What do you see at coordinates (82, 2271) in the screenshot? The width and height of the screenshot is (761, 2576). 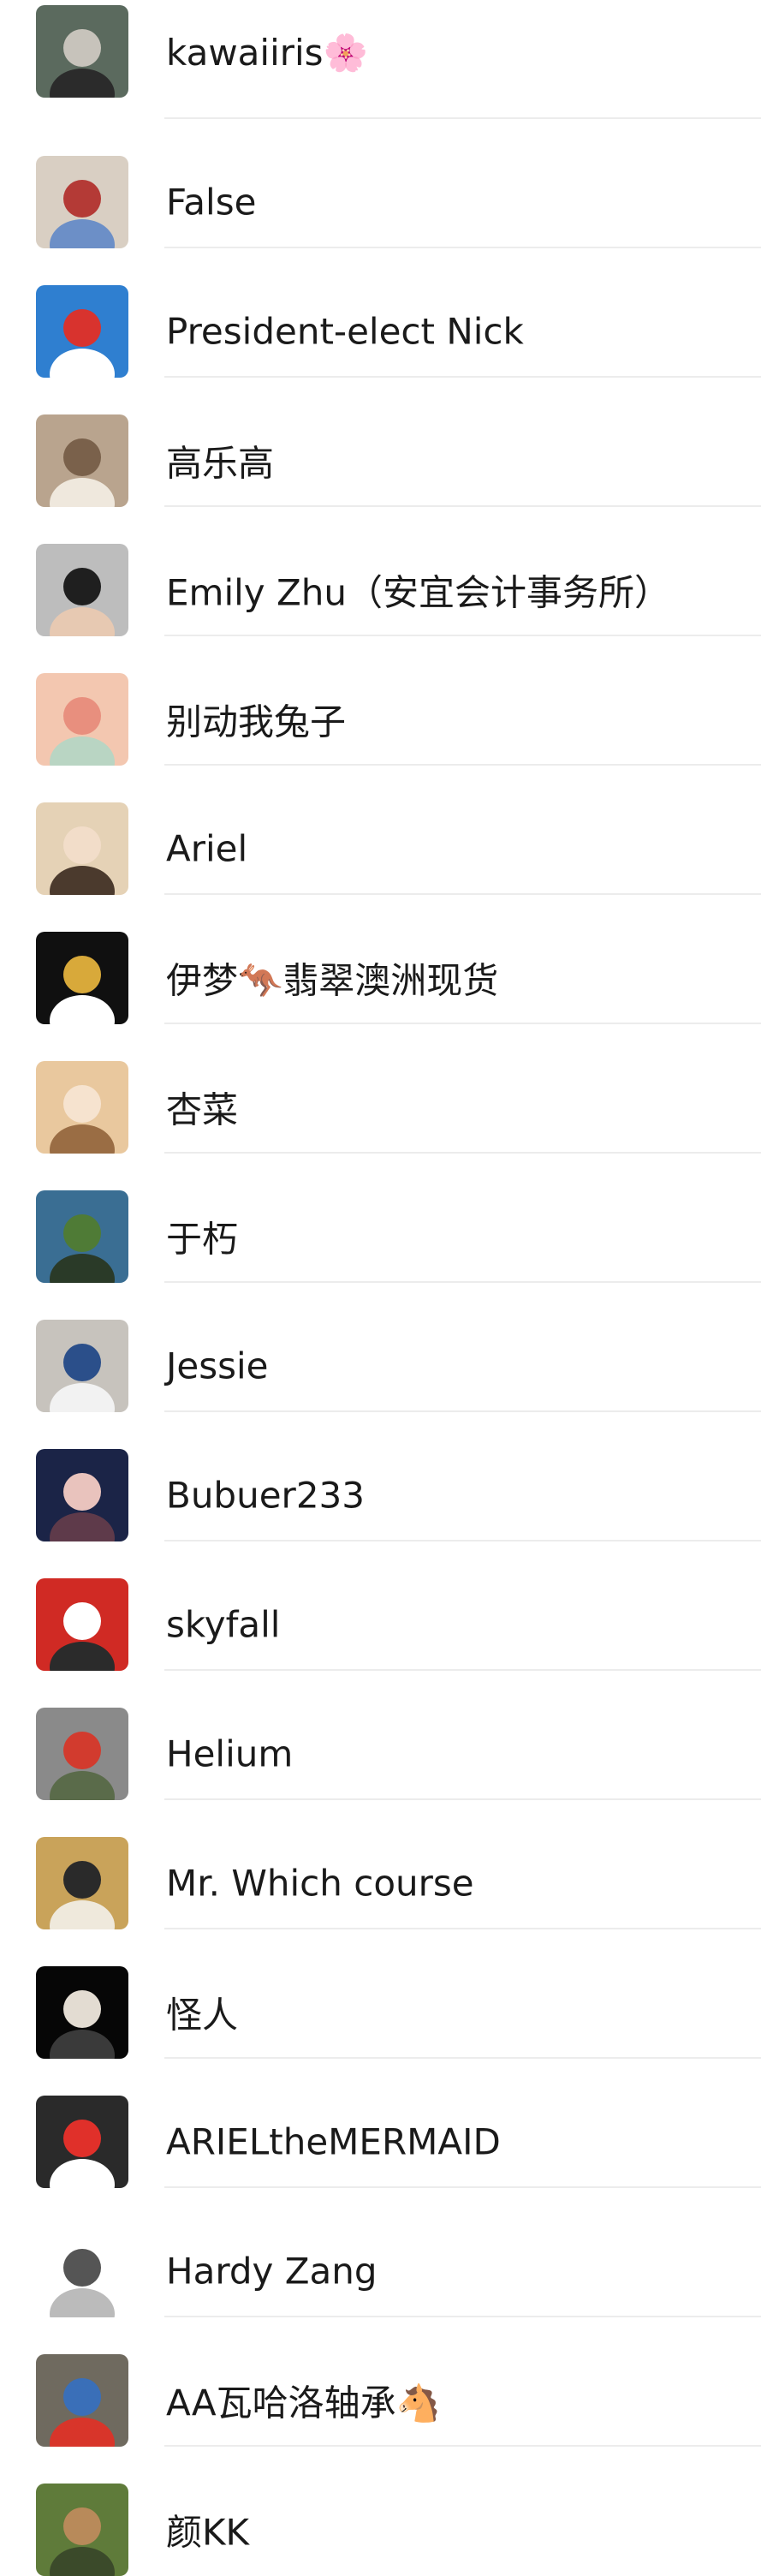 I see `sketch-figure-avatar` at bounding box center [82, 2271].